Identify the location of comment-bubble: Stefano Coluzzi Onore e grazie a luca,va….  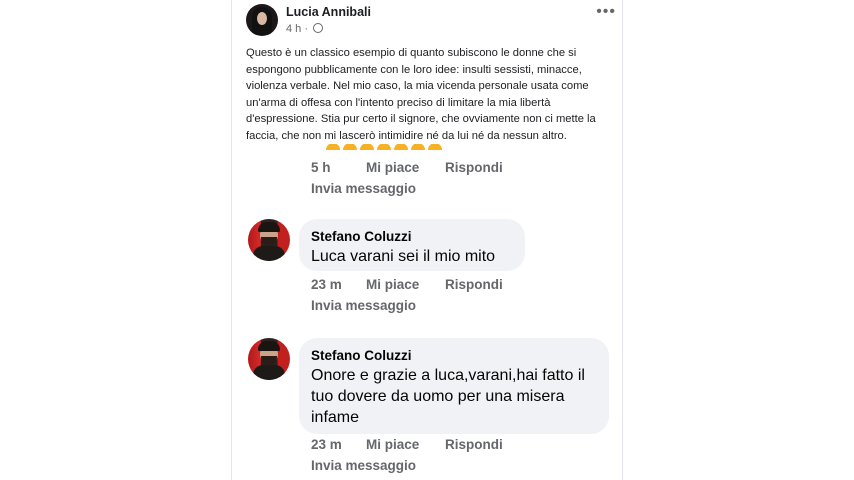
(454, 386).